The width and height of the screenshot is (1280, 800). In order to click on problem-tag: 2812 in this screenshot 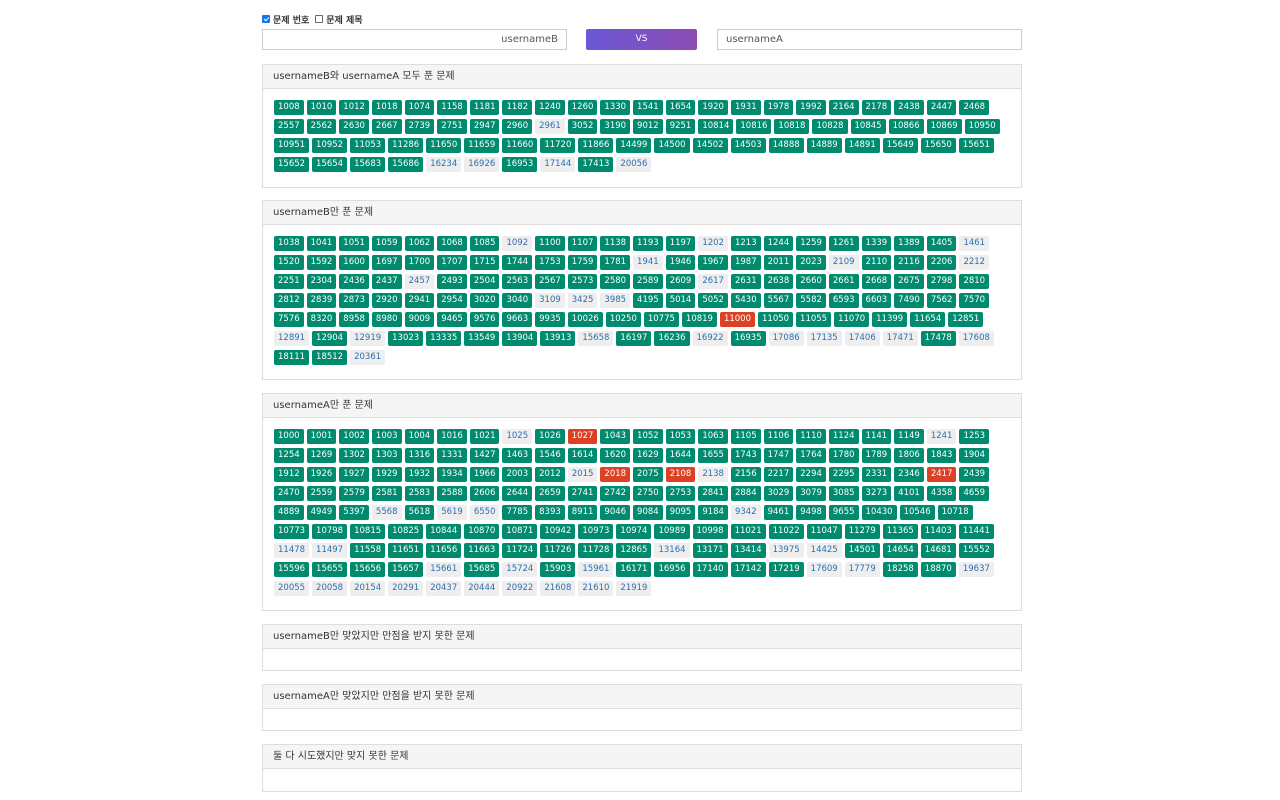, I will do `click(289, 300)`.